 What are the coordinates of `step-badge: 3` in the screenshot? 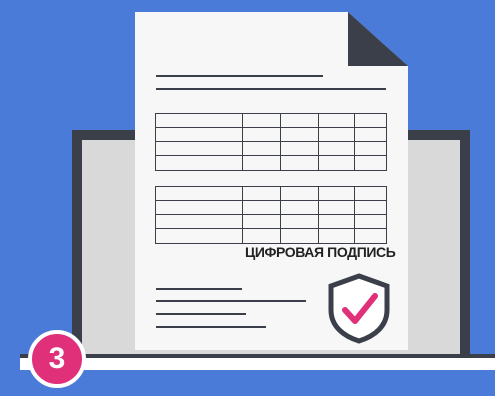 It's located at (57, 359).